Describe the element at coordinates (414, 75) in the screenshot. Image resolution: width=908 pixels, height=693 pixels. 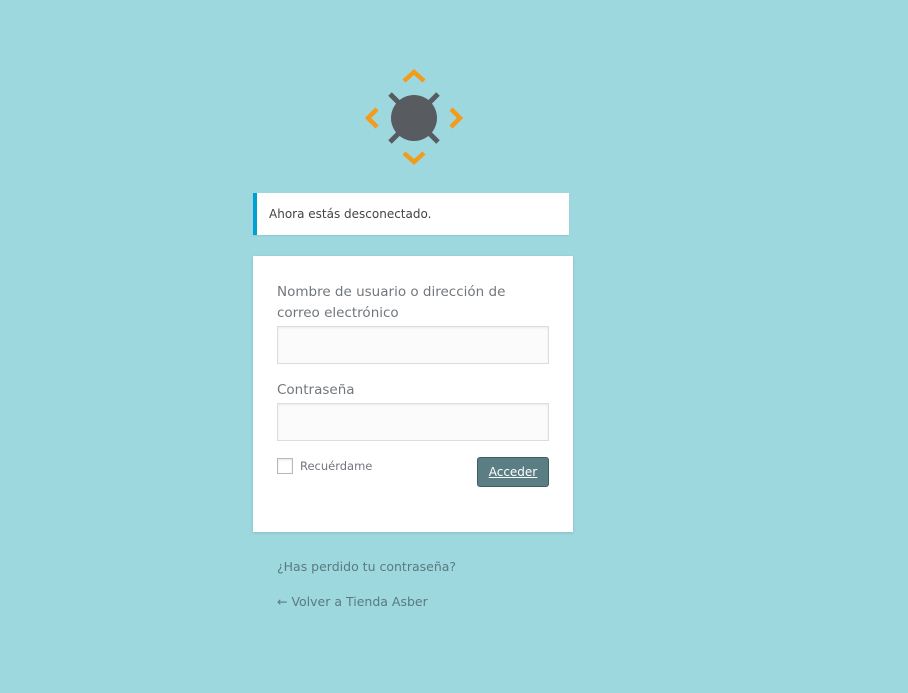
I see `chevron-up-icon` at that location.